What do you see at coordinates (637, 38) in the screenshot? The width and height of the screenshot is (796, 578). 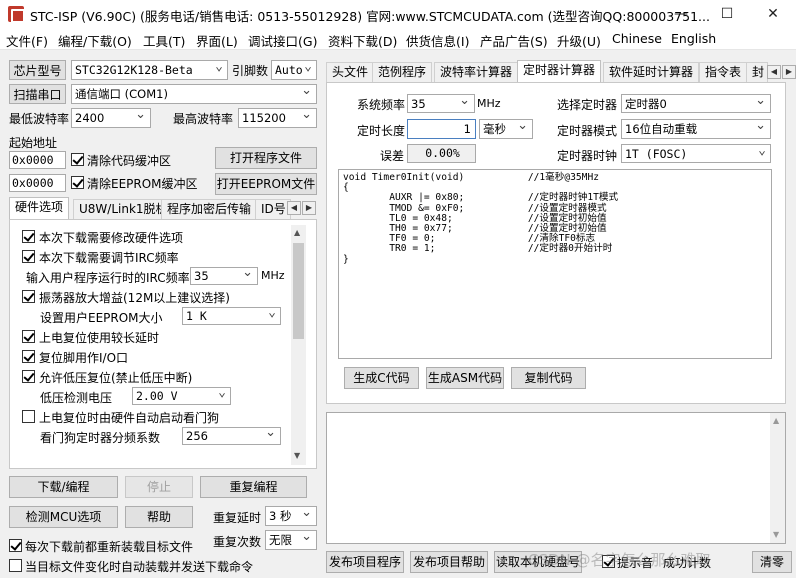 I see `menu-chinese: Chinese` at bounding box center [637, 38].